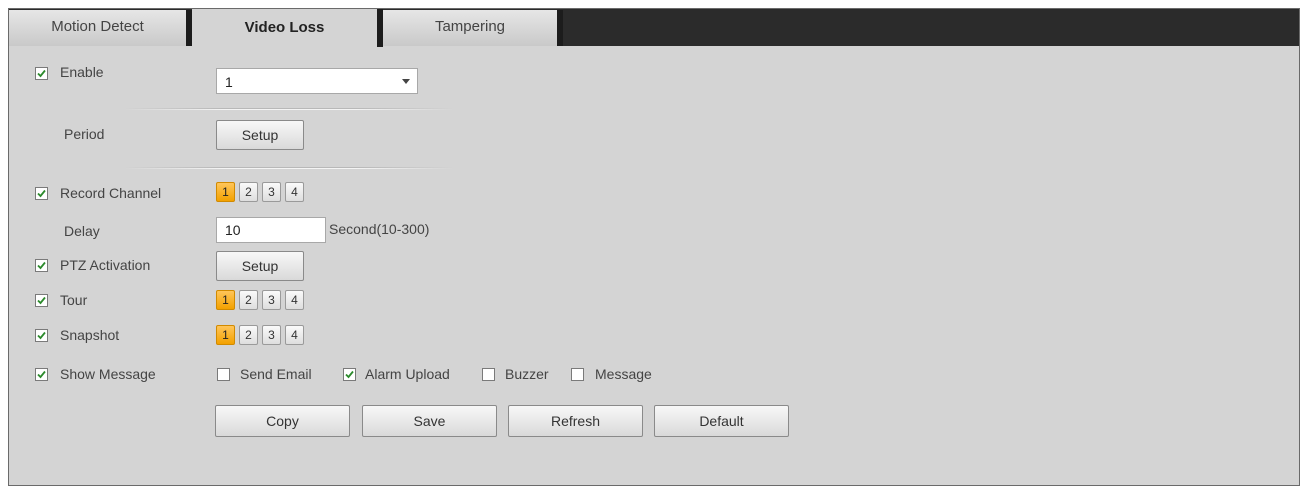  What do you see at coordinates (294, 300) in the screenshot?
I see `tour-channel-4: 4` at bounding box center [294, 300].